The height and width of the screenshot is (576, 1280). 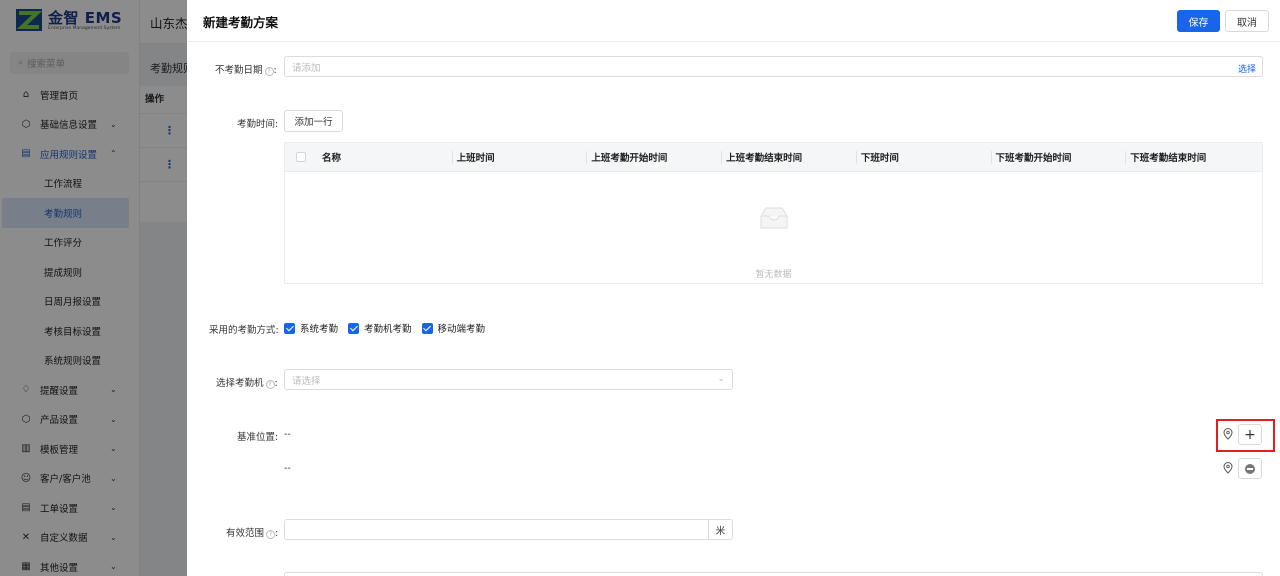 What do you see at coordinates (773, 275) in the screenshot?
I see `empty-text: 暂无数据` at bounding box center [773, 275].